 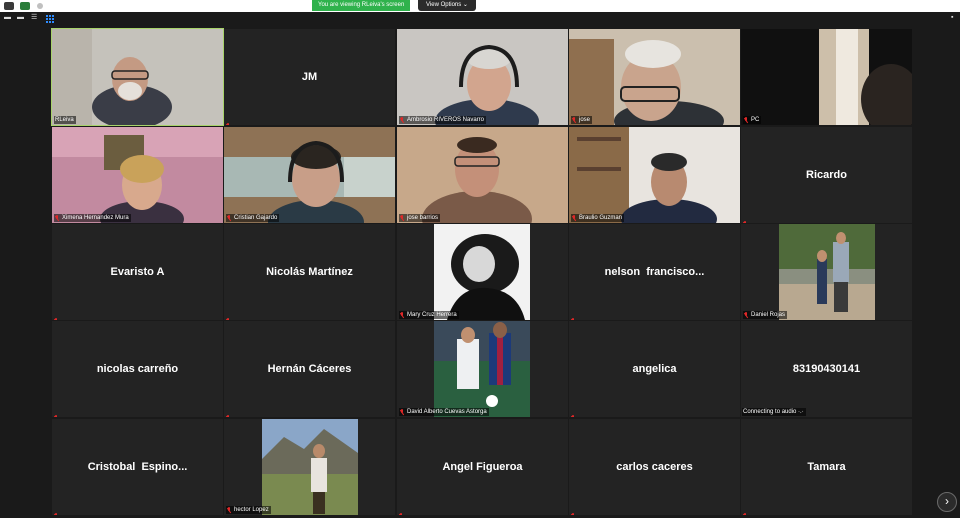 What do you see at coordinates (34, 18) in the screenshot?
I see `menu-icon: ☰` at bounding box center [34, 18].